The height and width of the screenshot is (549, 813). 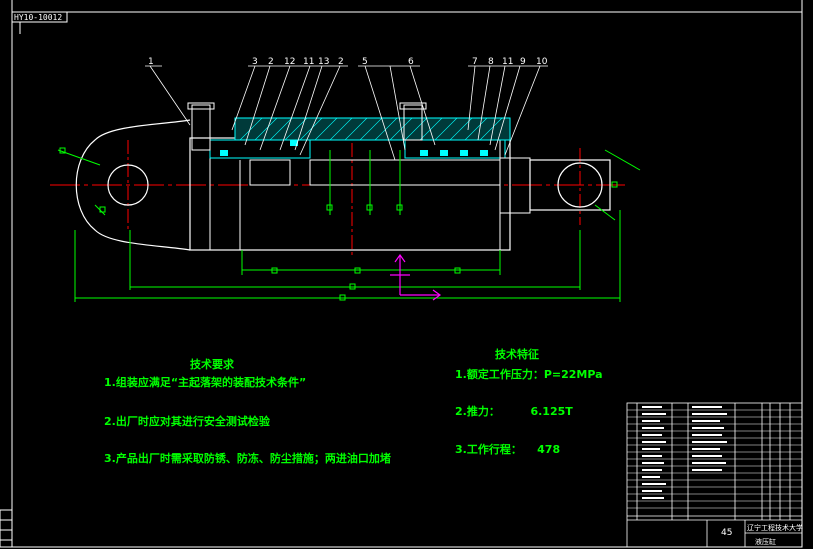 What do you see at coordinates (6, 528) in the screenshot?
I see `side-strip` at bounding box center [6, 528].